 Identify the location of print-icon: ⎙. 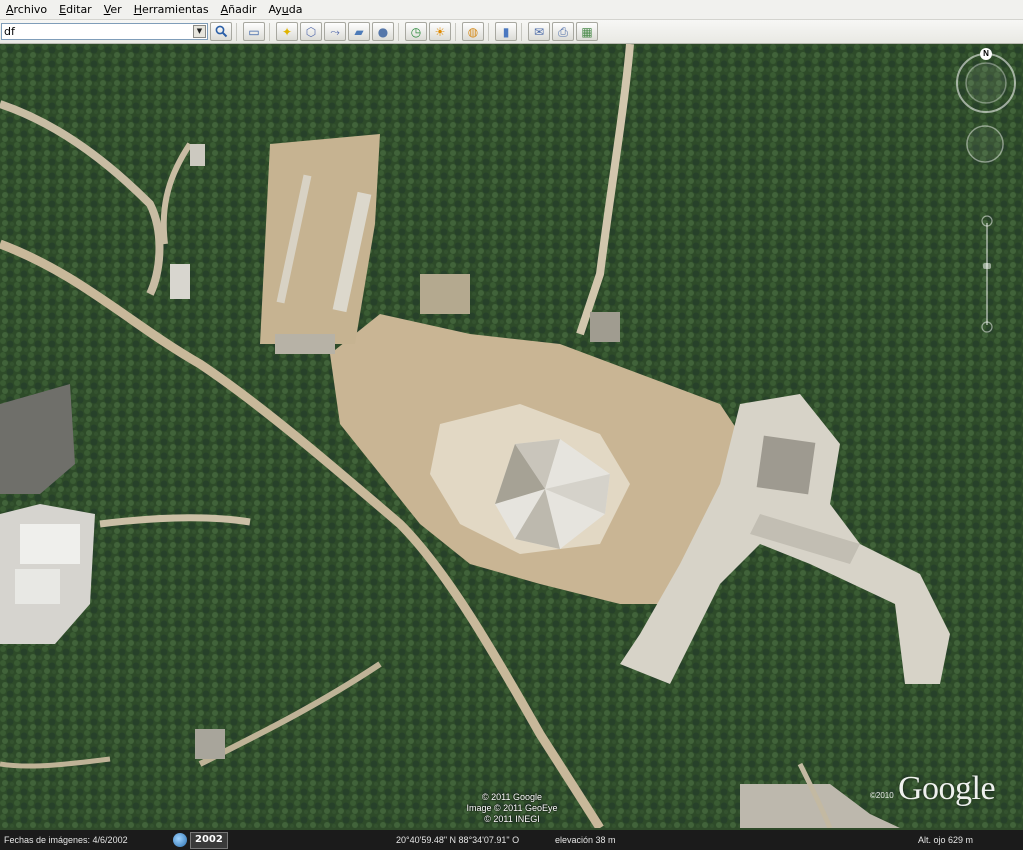
(563, 31).